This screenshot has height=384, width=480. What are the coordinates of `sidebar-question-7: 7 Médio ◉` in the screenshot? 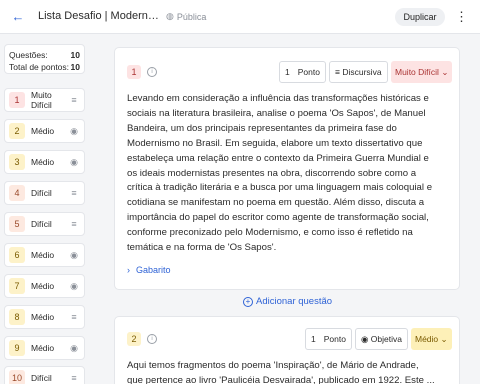 It's located at (44, 286).